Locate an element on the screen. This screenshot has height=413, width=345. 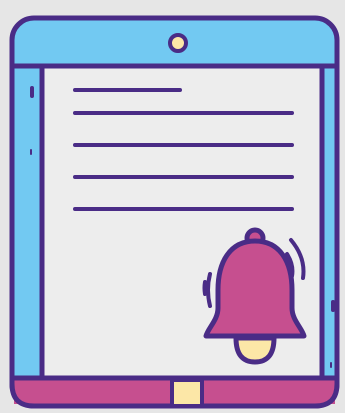
camera-icon is located at coordinates (178, 43).